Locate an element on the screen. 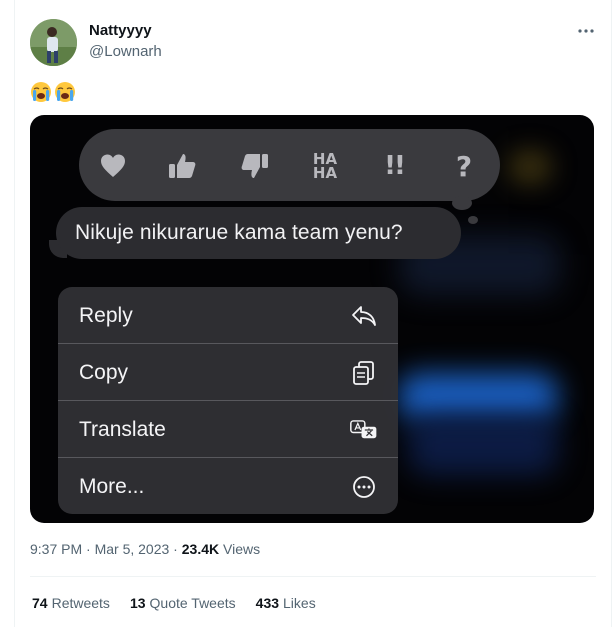 This screenshot has width=616, height=627. blurred-spot is located at coordinates (530, 167).